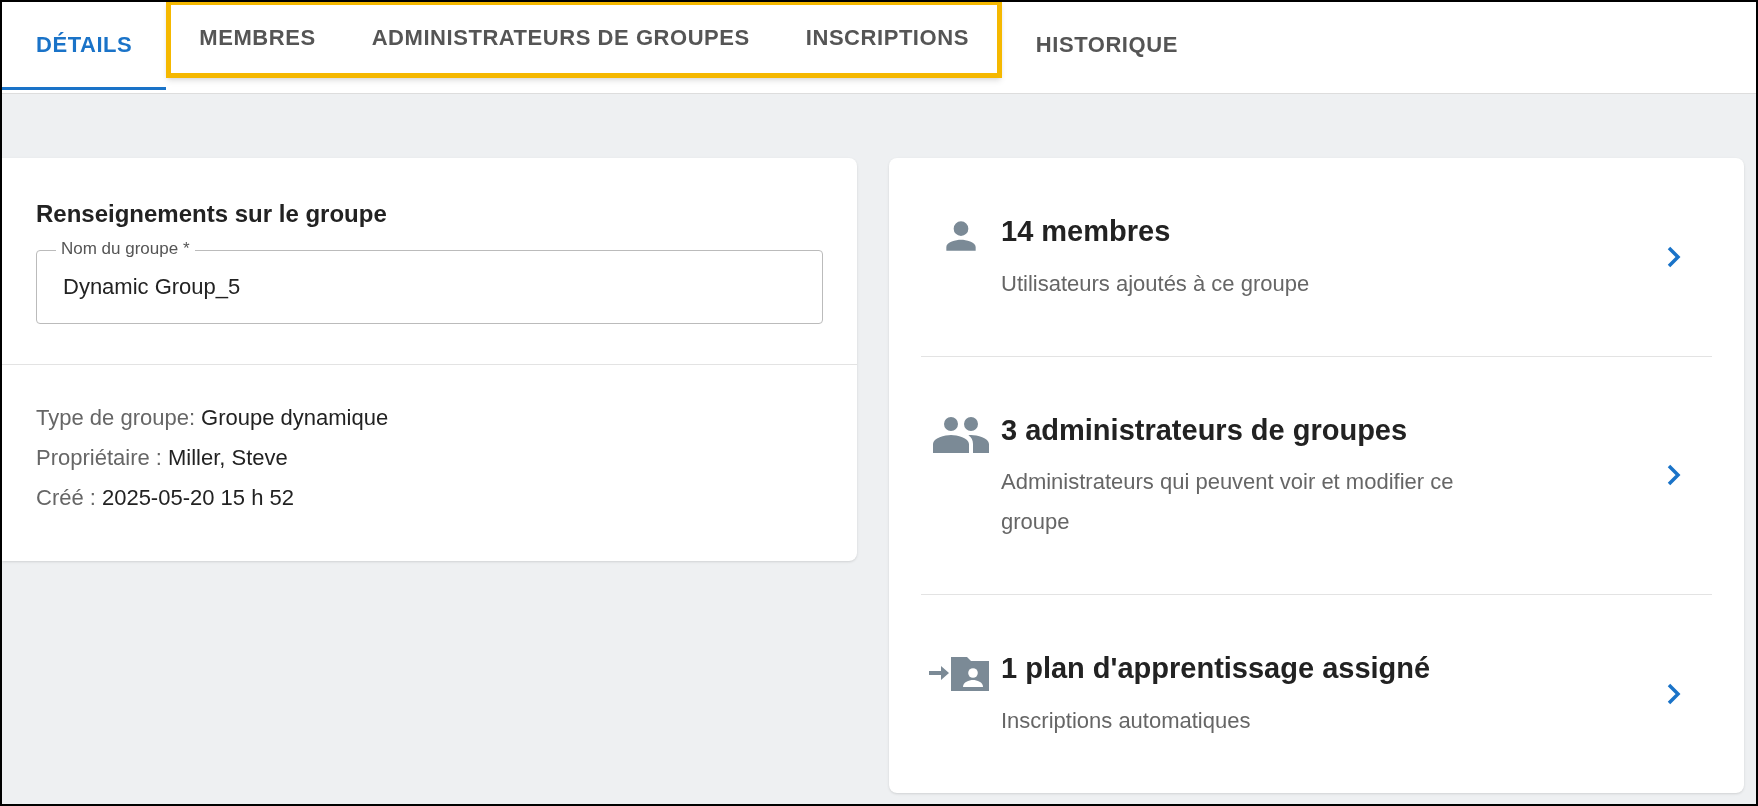 This screenshot has width=1758, height=806. What do you see at coordinates (257, 39) in the screenshot?
I see `tab: MEMBRES` at bounding box center [257, 39].